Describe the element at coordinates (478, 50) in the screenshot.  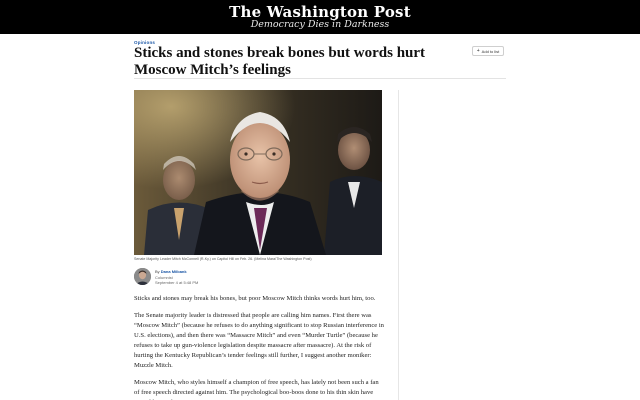
I see `plus-icon: +` at that location.